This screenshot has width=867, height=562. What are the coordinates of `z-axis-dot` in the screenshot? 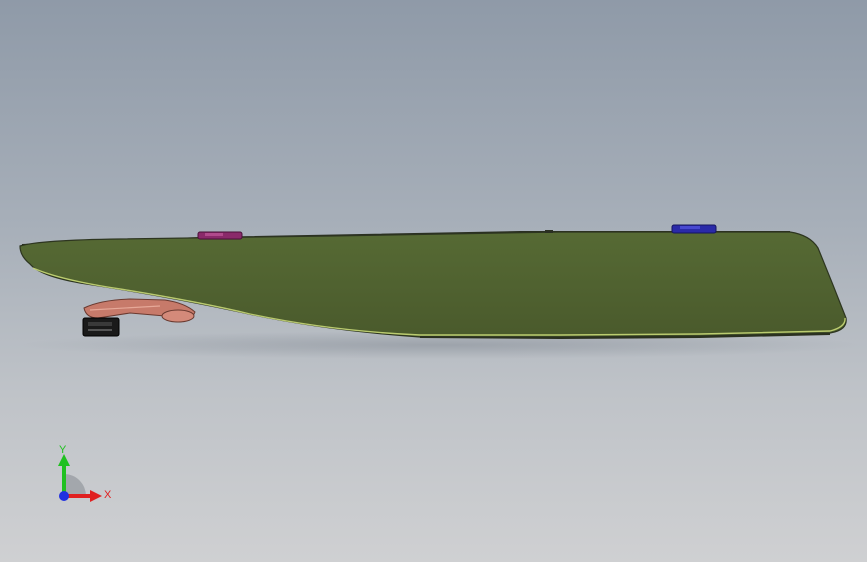 It's located at (64, 496).